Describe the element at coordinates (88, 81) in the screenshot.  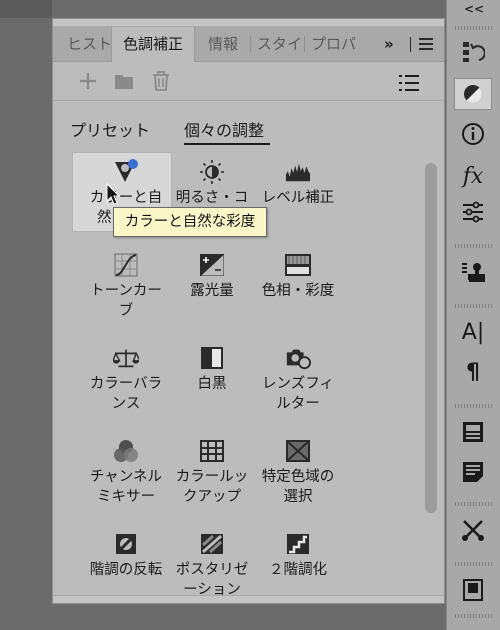
I see `plus-icon` at that location.